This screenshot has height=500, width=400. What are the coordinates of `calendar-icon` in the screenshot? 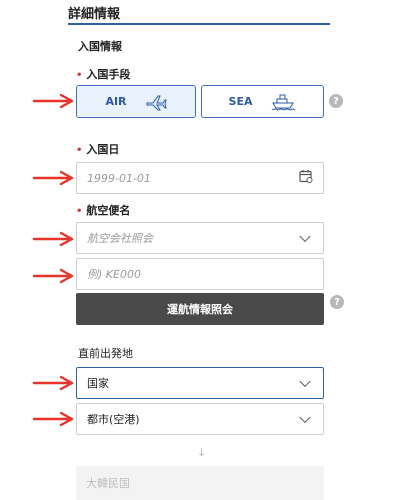 It's located at (306, 178).